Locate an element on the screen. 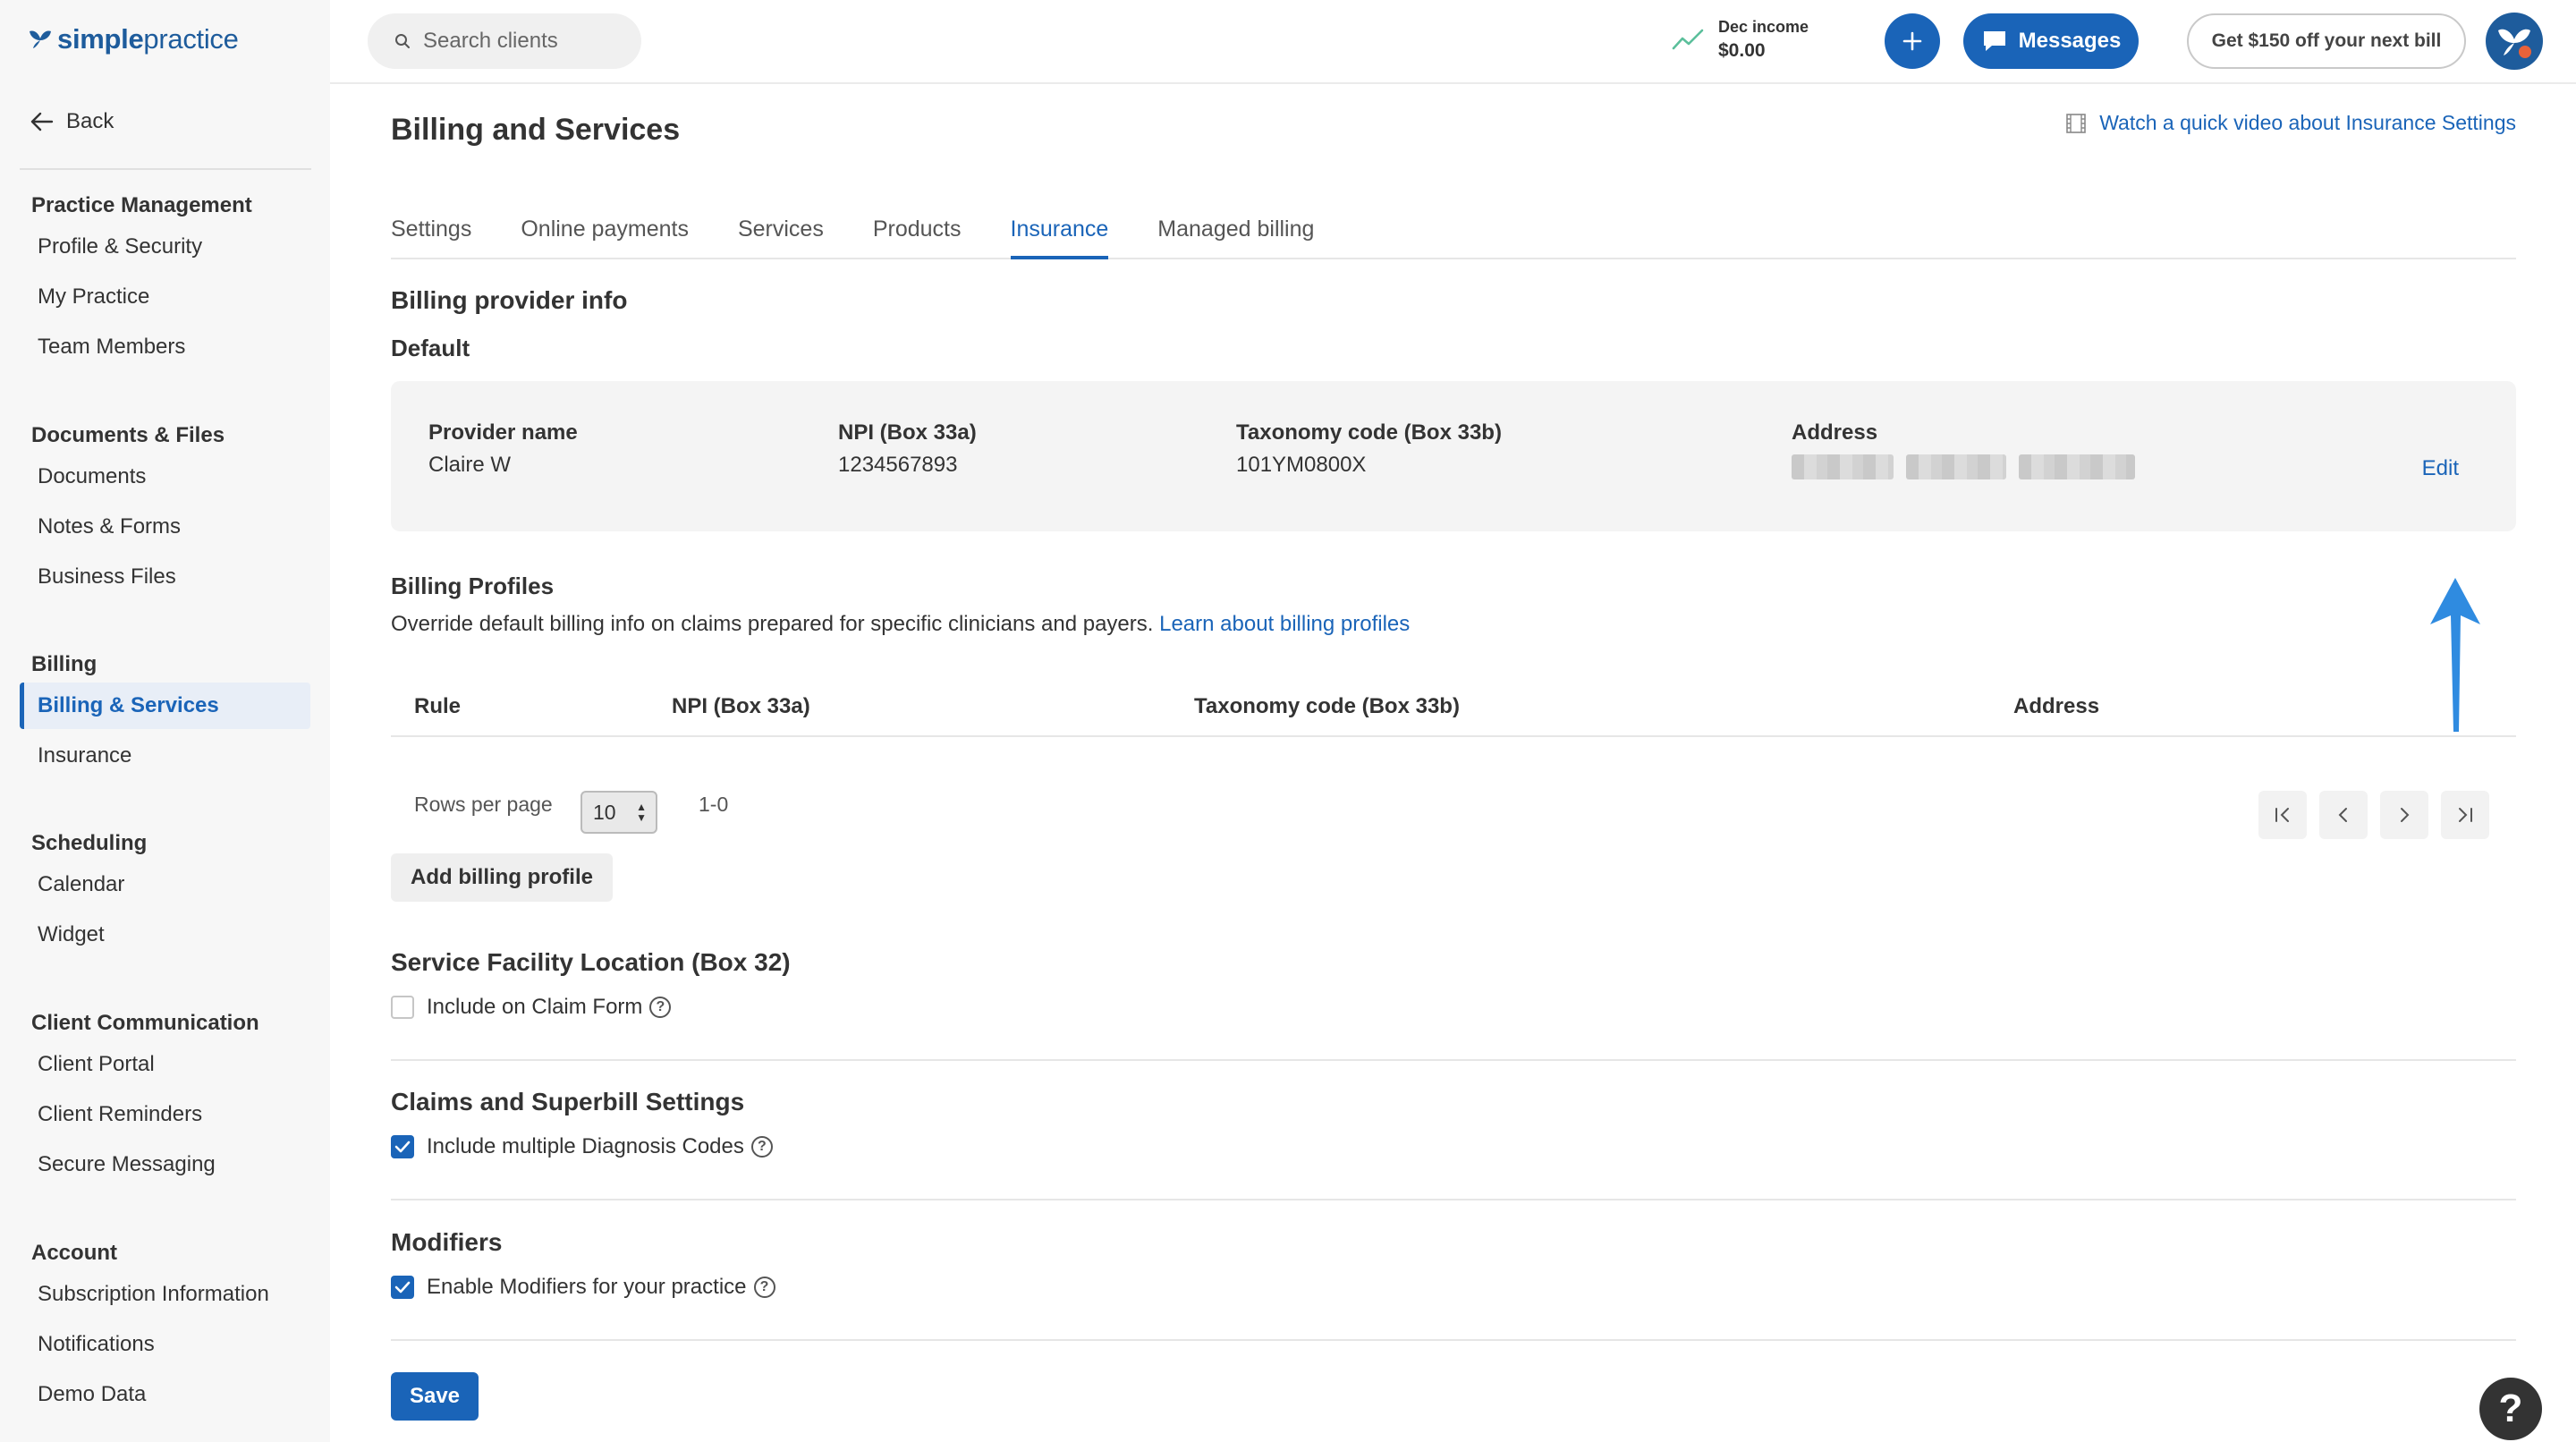 This screenshot has height=1442, width=2576. learn-billing-profiles-link: Learn about billing profiles is located at coordinates (1284, 624).